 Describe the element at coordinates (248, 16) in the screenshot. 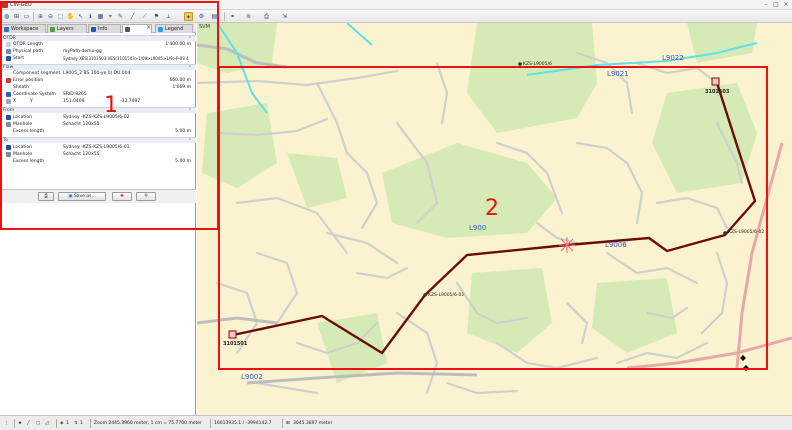

I see `layers-icon: ≋` at that location.